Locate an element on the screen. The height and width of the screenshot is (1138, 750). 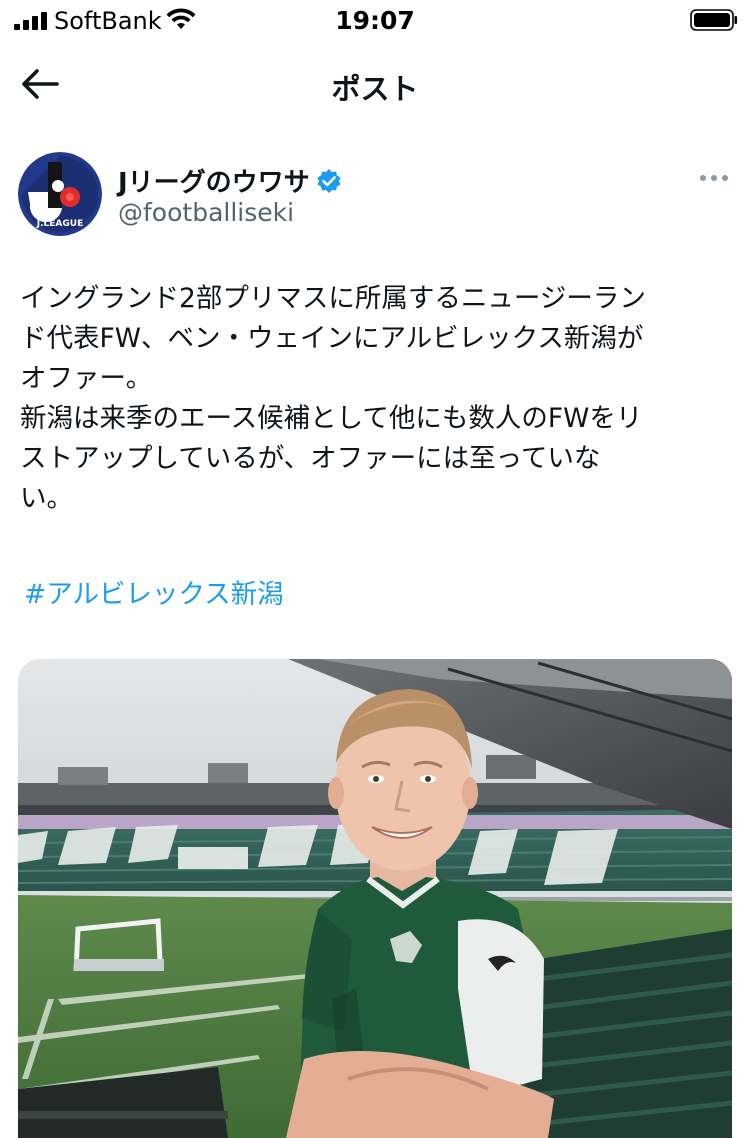
page-title: ポスト is located at coordinates (375, 89).